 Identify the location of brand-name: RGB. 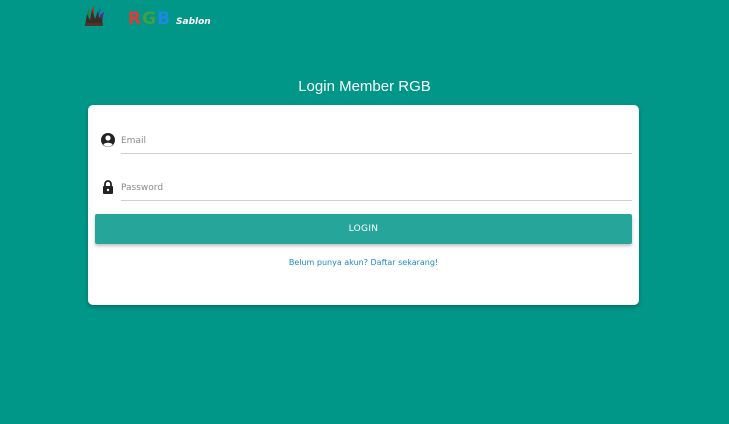
(150, 19).